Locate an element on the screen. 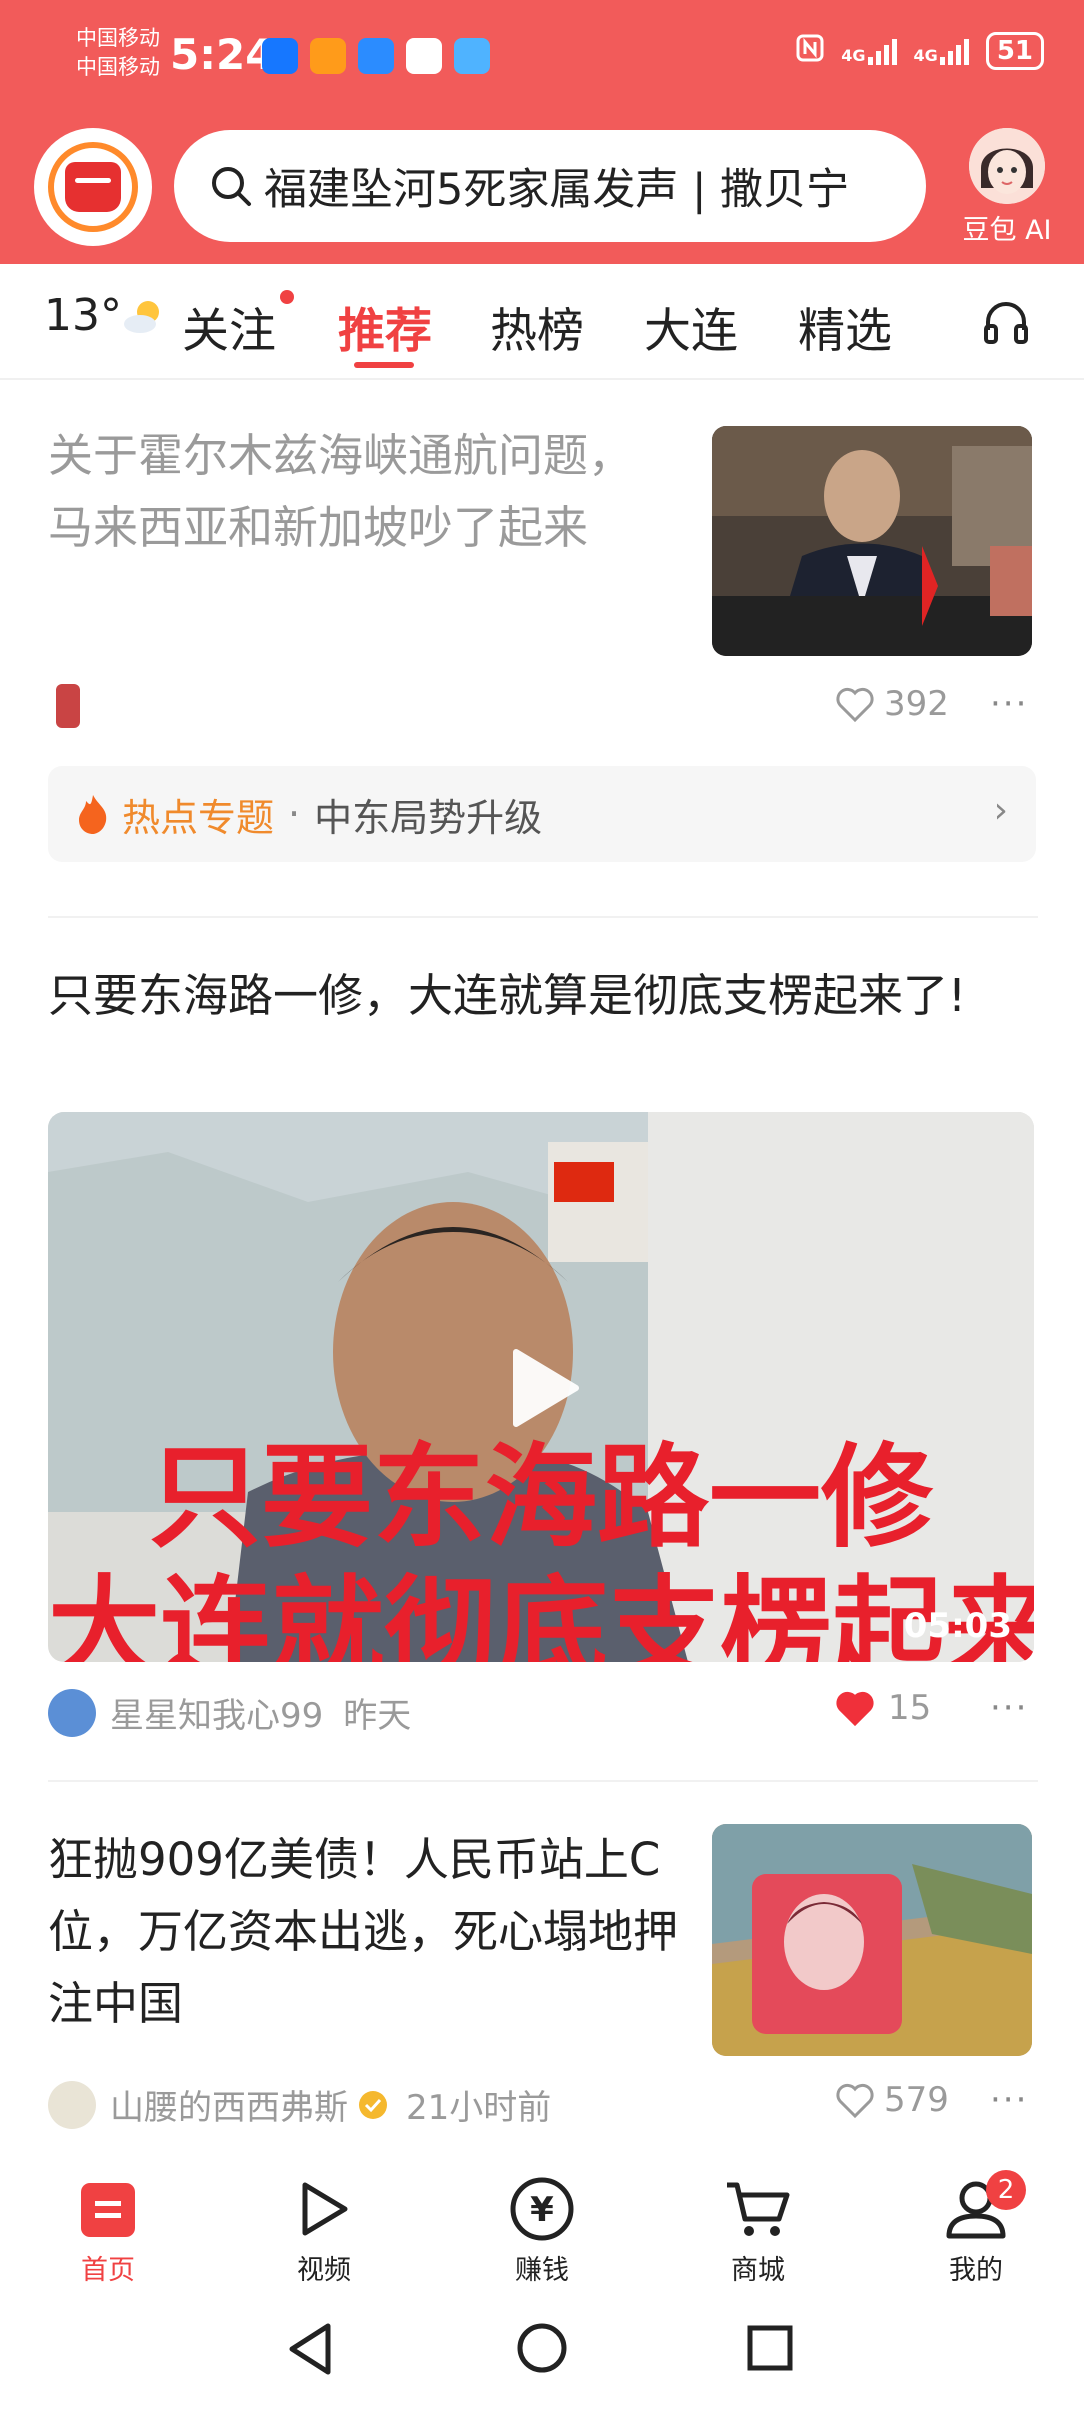 The height and width of the screenshot is (2412, 1084). app-logo-ring is located at coordinates (93, 187).